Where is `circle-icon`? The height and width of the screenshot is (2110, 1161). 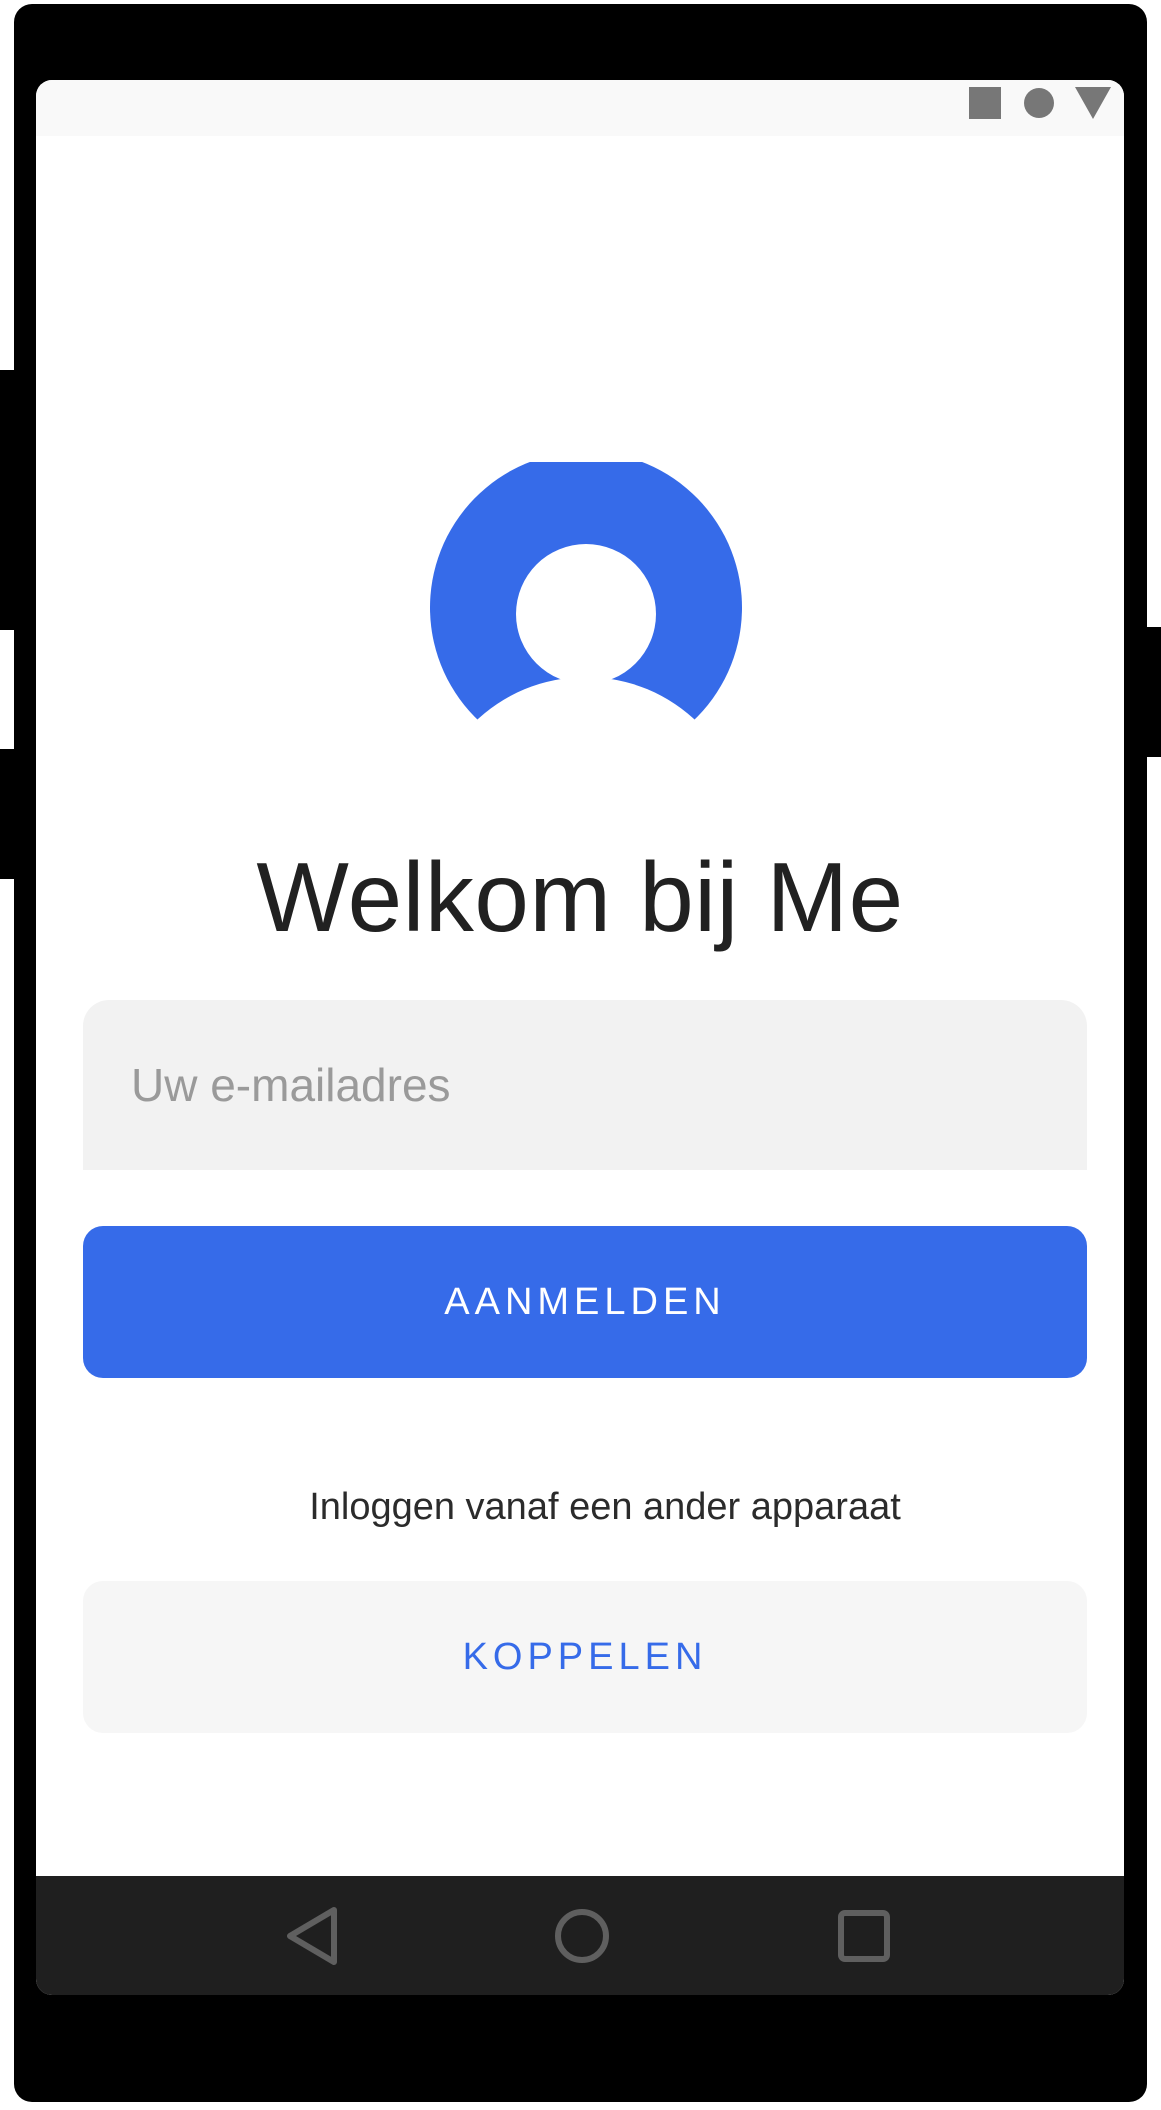
circle-icon is located at coordinates (1039, 103).